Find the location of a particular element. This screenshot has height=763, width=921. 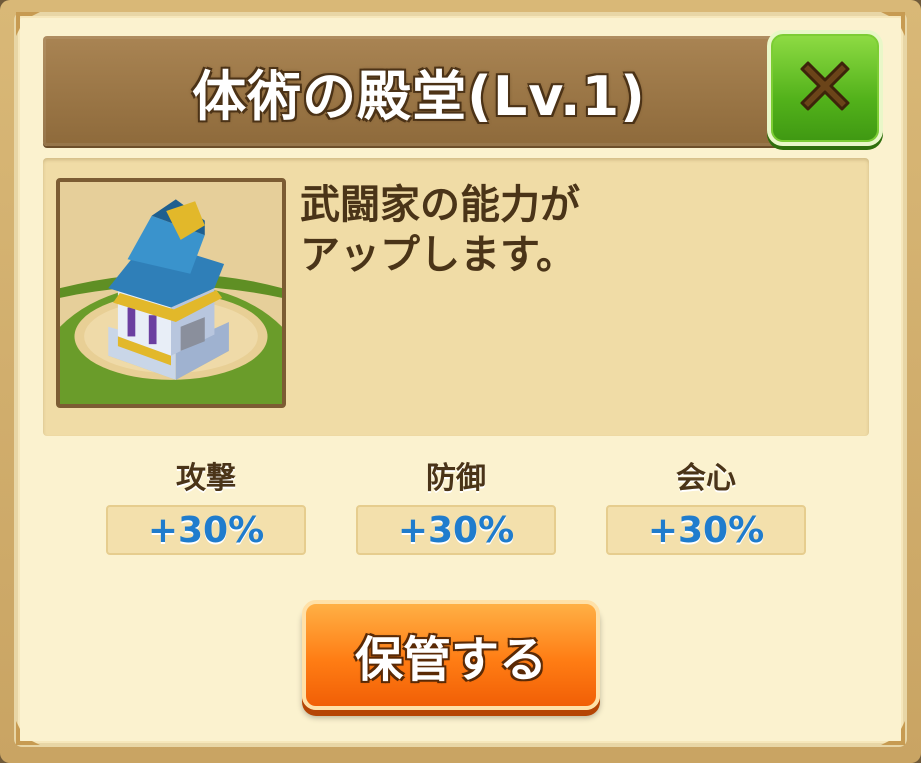

title-bar: 体術の殿堂(Lv.1) is located at coordinates (419, 91).